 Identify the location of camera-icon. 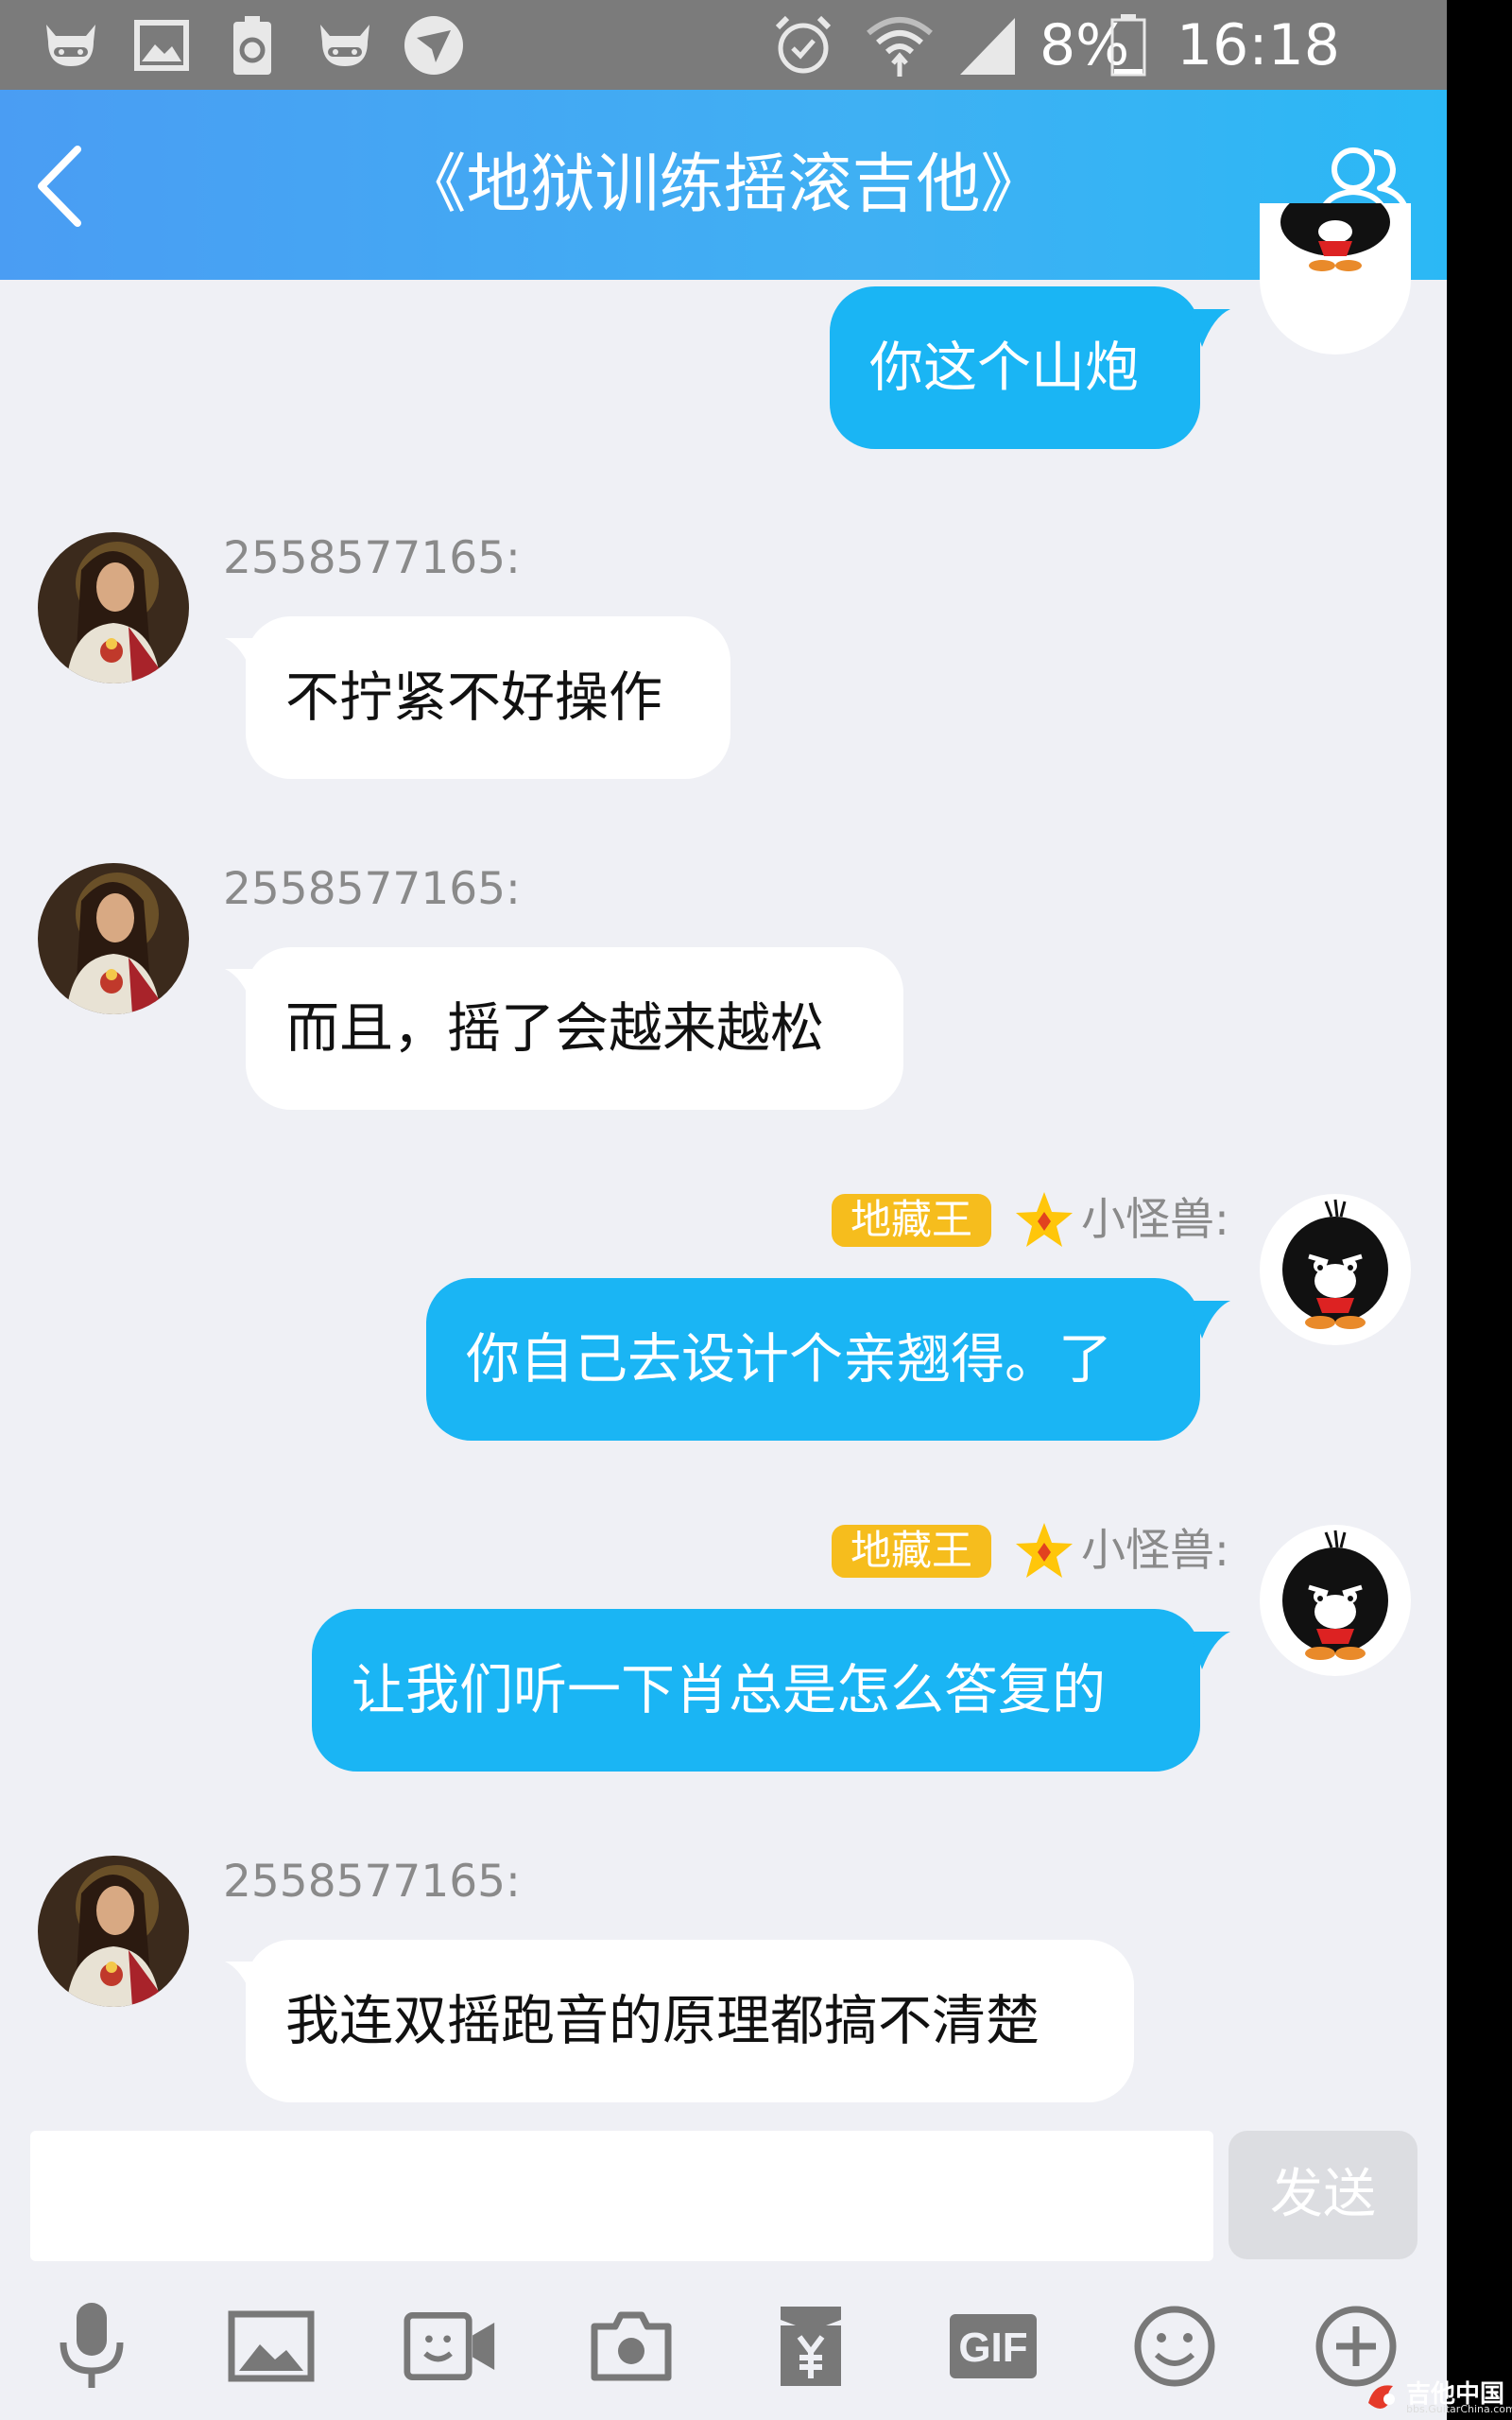
(631, 2346).